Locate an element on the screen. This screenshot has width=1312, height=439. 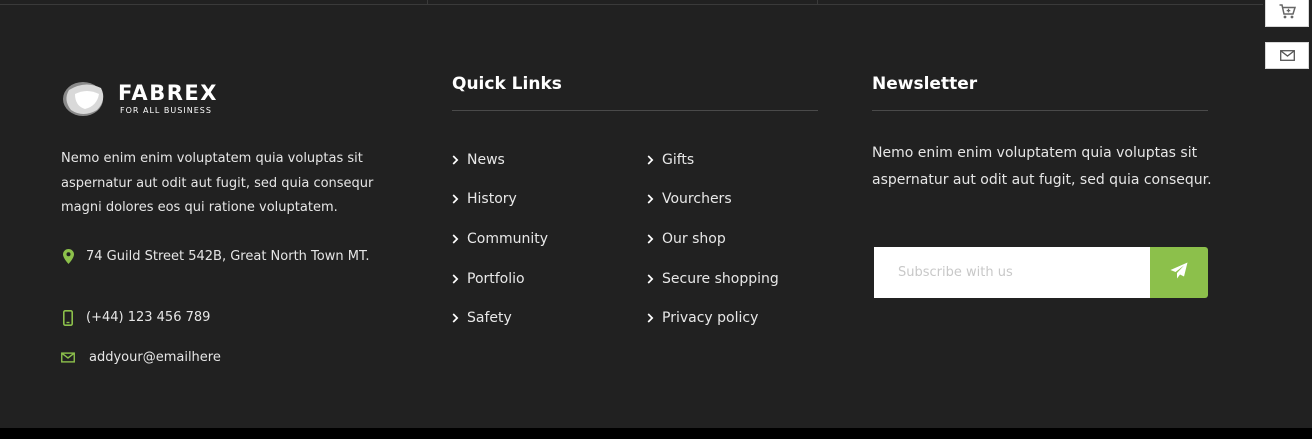
quick-links-col-1: News History Community Portfolio Safety is located at coordinates (500, 239).